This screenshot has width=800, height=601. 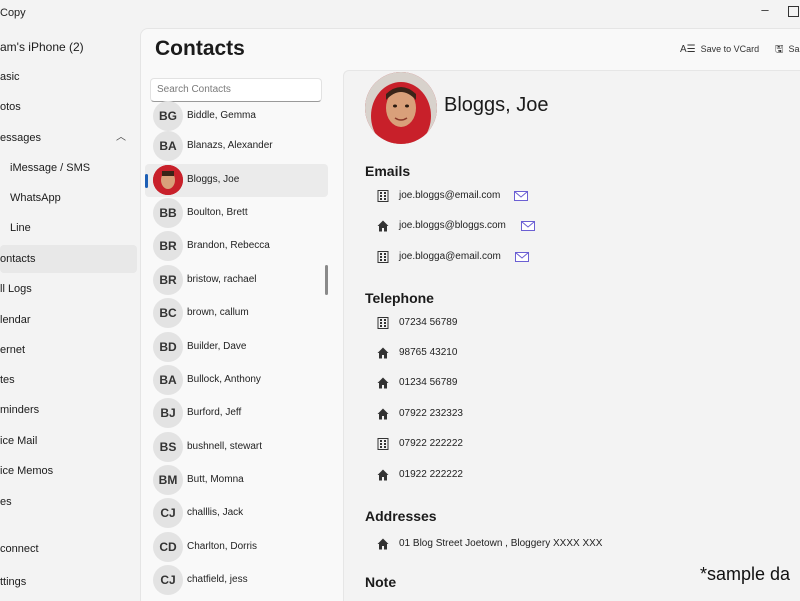 I want to click on note-heading: Note, so click(x=381, y=582).